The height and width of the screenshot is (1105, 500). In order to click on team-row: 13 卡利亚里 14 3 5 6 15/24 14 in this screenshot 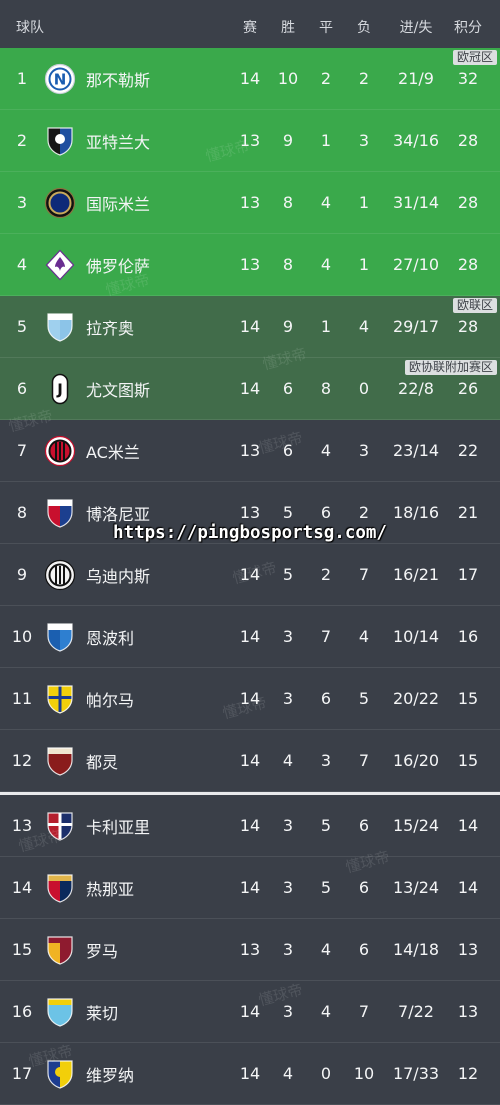, I will do `click(250, 826)`.